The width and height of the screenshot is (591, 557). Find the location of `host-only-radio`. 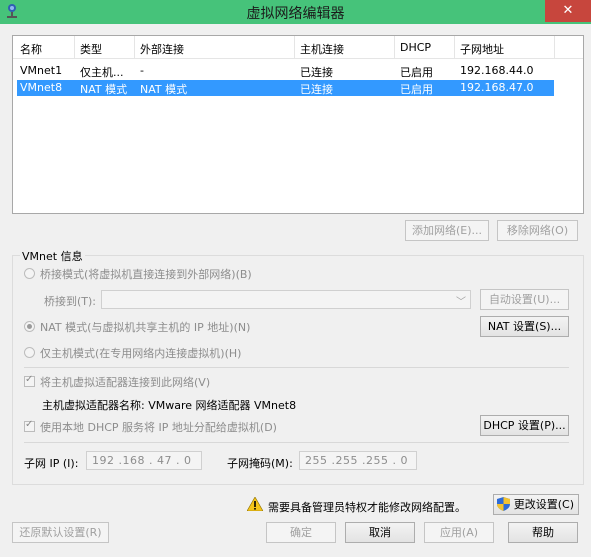

host-only-radio is located at coordinates (29, 352).